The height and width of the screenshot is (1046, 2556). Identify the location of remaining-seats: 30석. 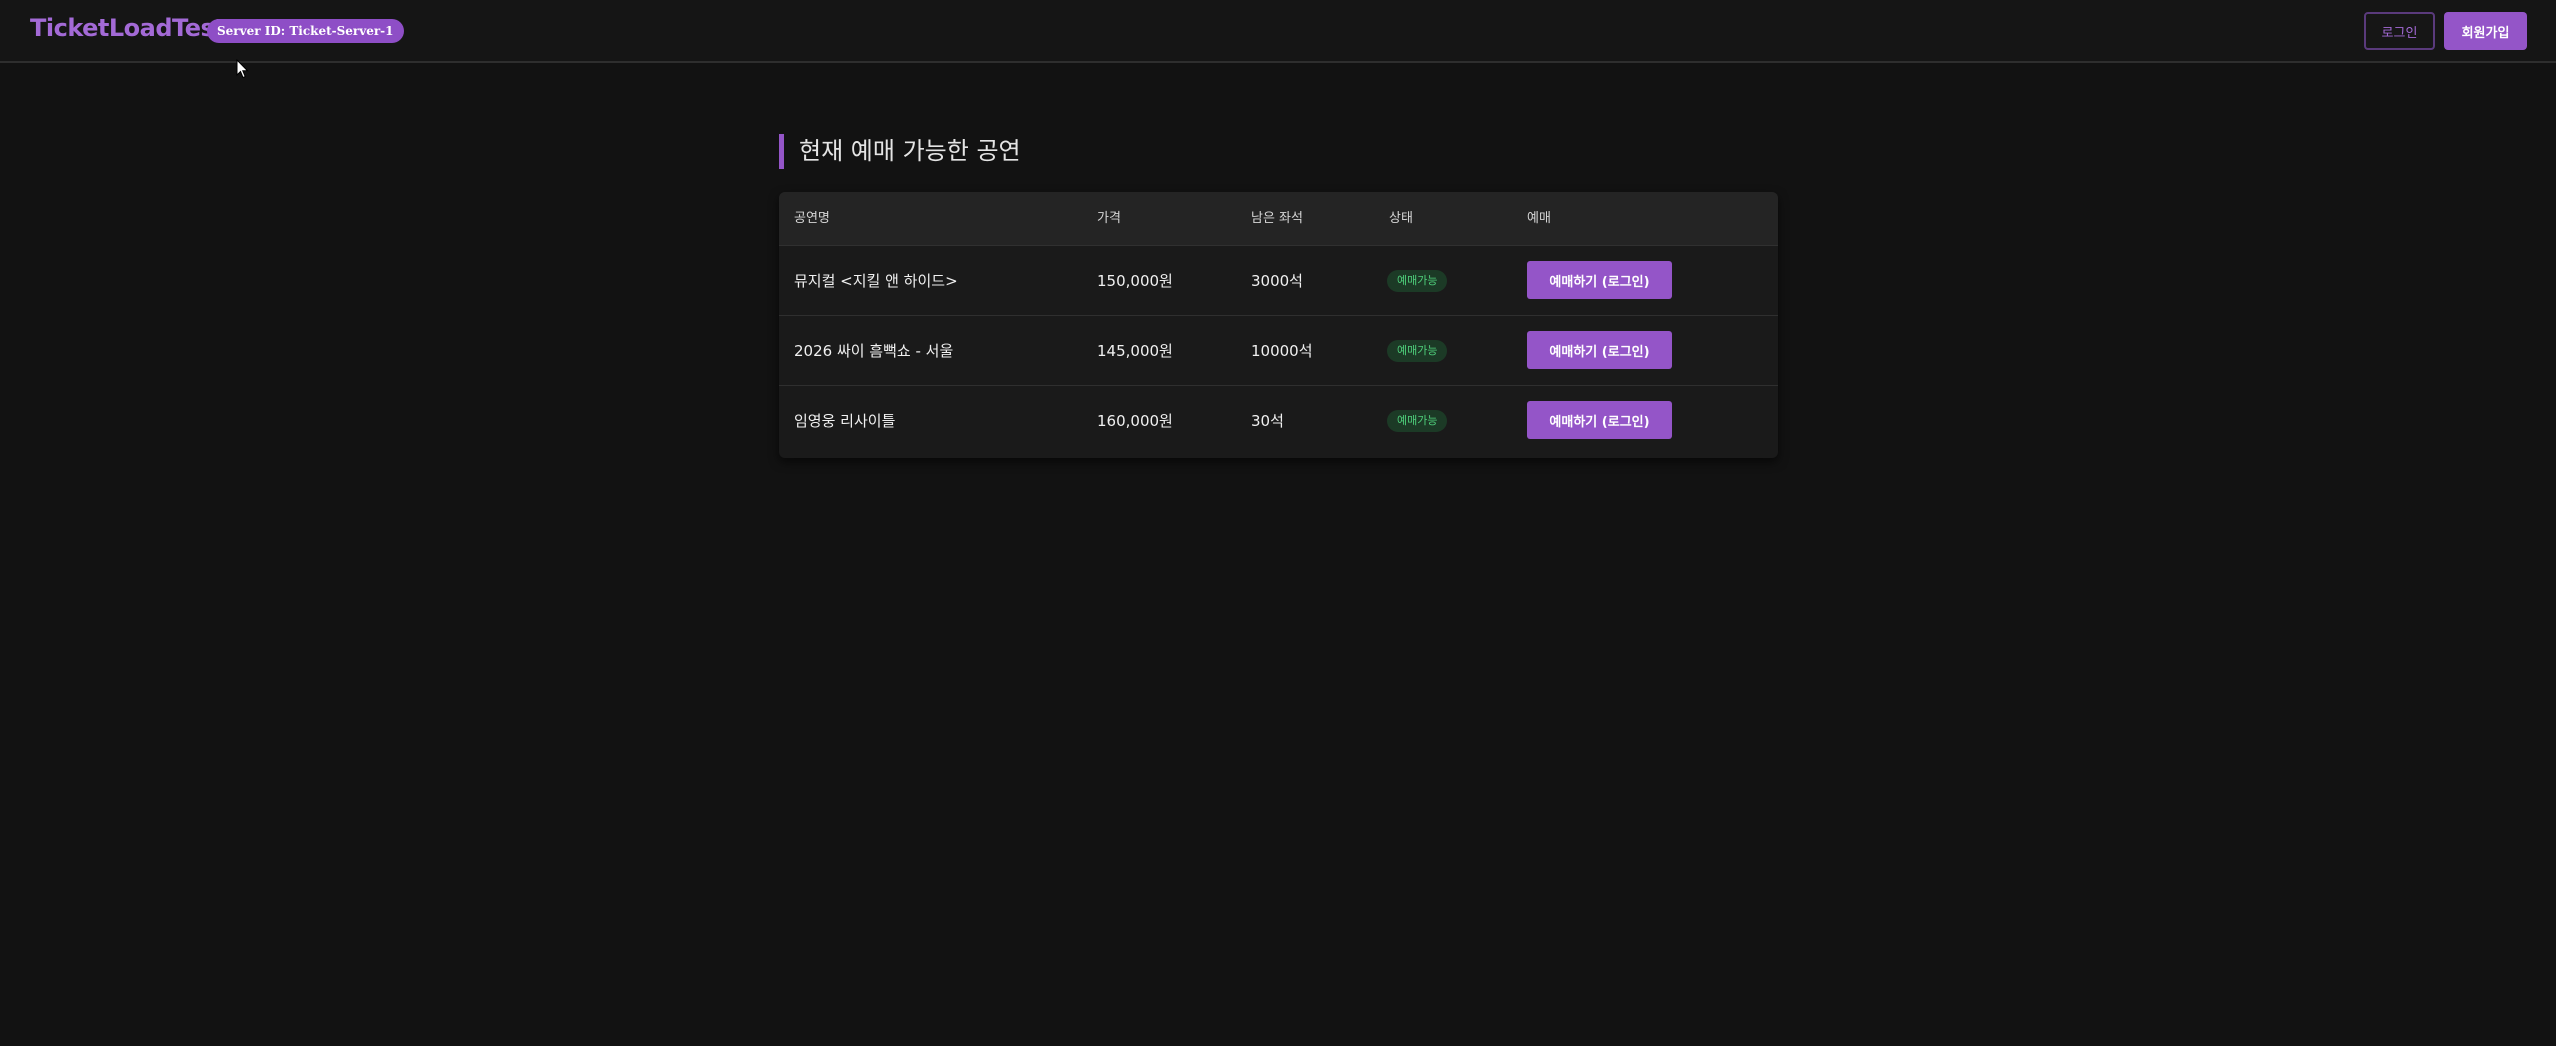
(1267, 421).